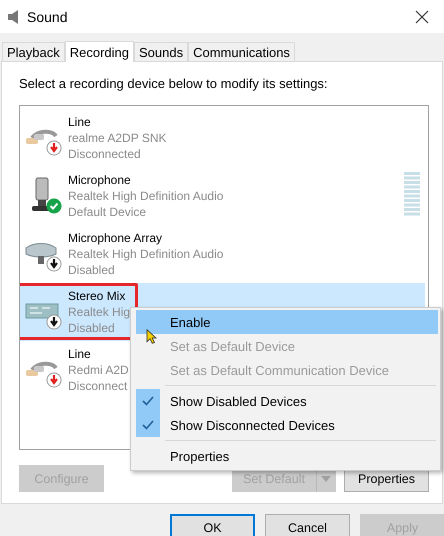  I want to click on device-name: Microphone, so click(99, 180).